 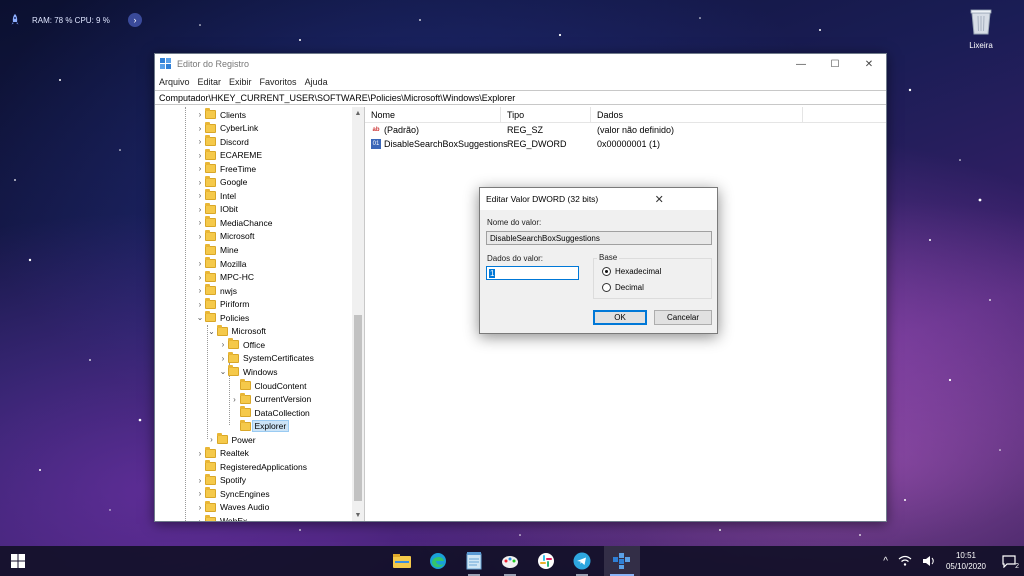 I want to click on tree-item: › Microsoft, so click(x=224, y=236).